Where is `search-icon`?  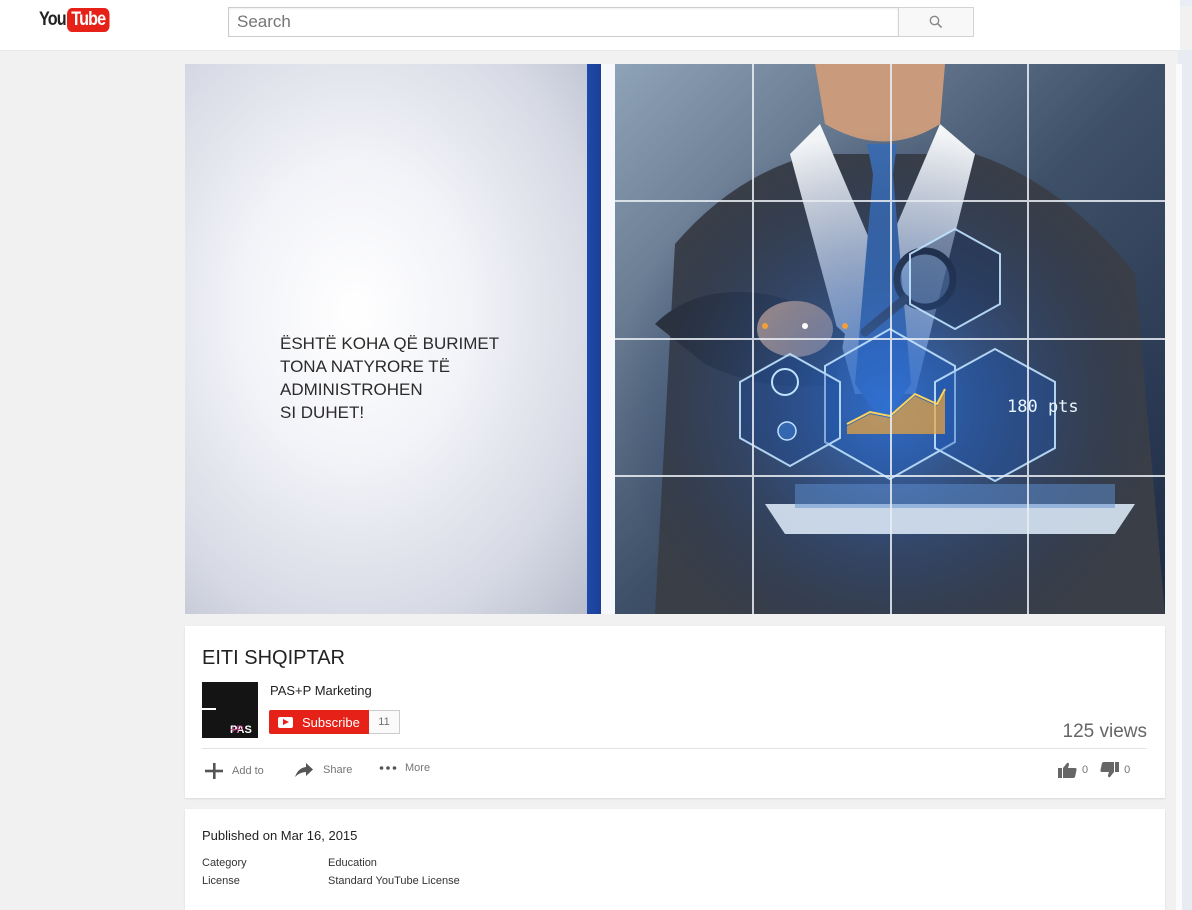
search-icon is located at coordinates (936, 22).